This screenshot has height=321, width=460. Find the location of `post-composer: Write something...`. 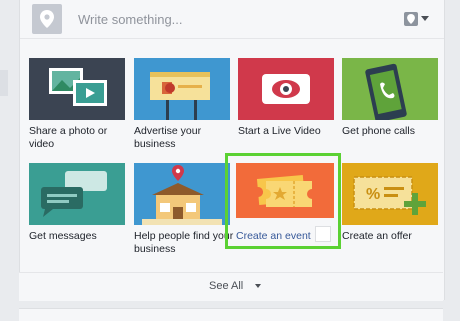

post-composer: Write something... is located at coordinates (232, 19).